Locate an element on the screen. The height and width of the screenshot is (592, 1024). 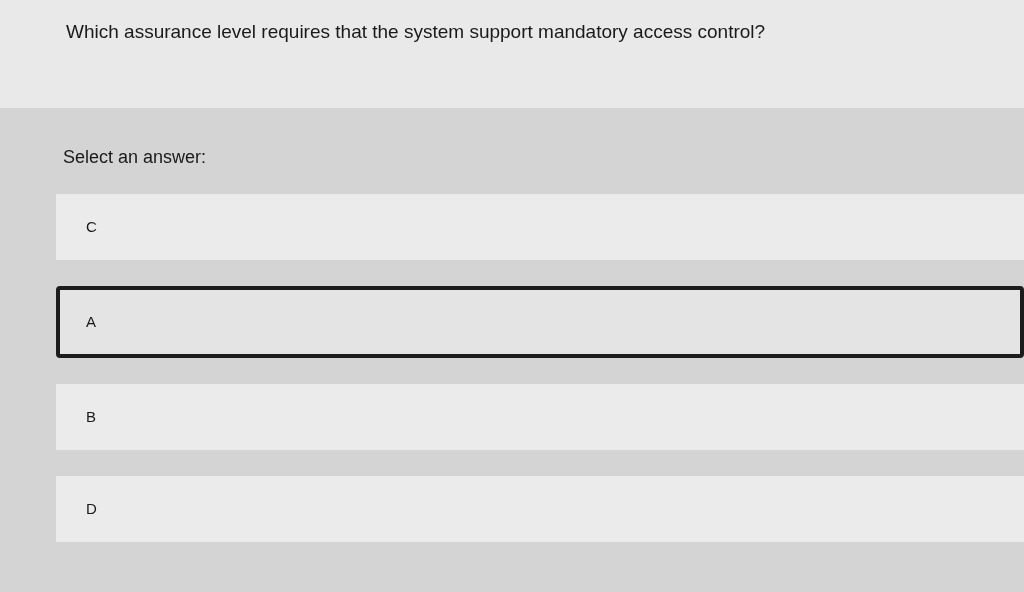
answer-option: C is located at coordinates (540, 227).